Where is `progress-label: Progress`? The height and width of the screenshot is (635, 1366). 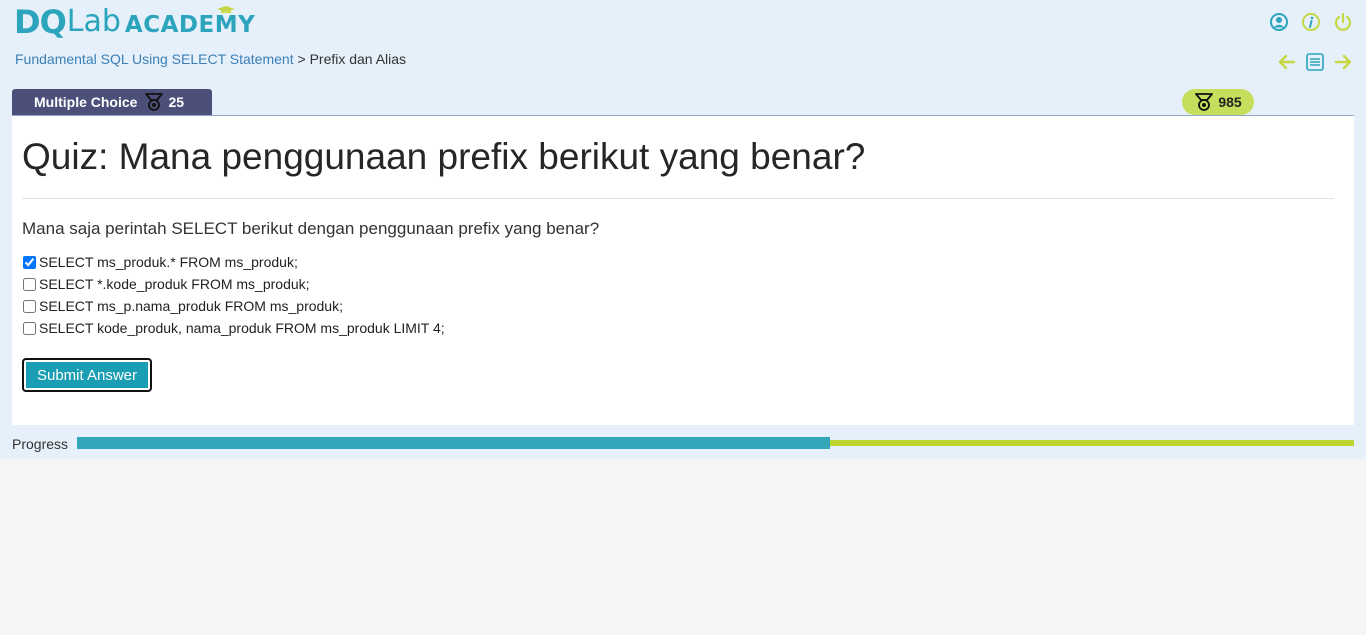 progress-label: Progress is located at coordinates (40, 444).